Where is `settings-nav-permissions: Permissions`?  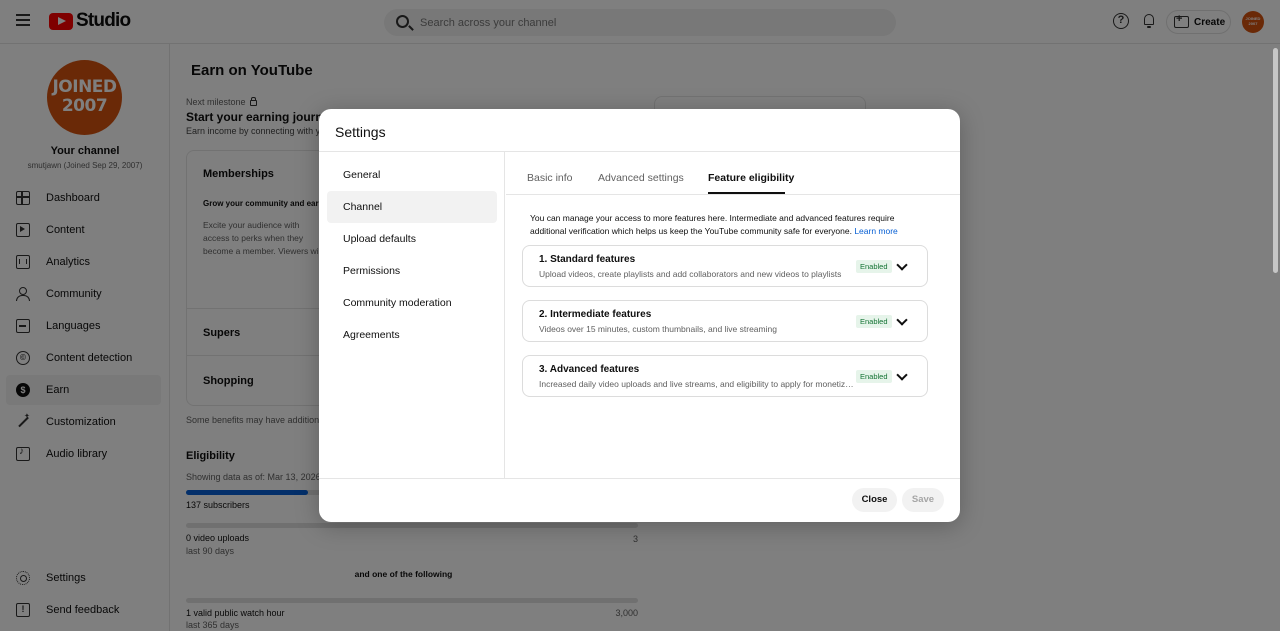 settings-nav-permissions: Permissions is located at coordinates (412, 271).